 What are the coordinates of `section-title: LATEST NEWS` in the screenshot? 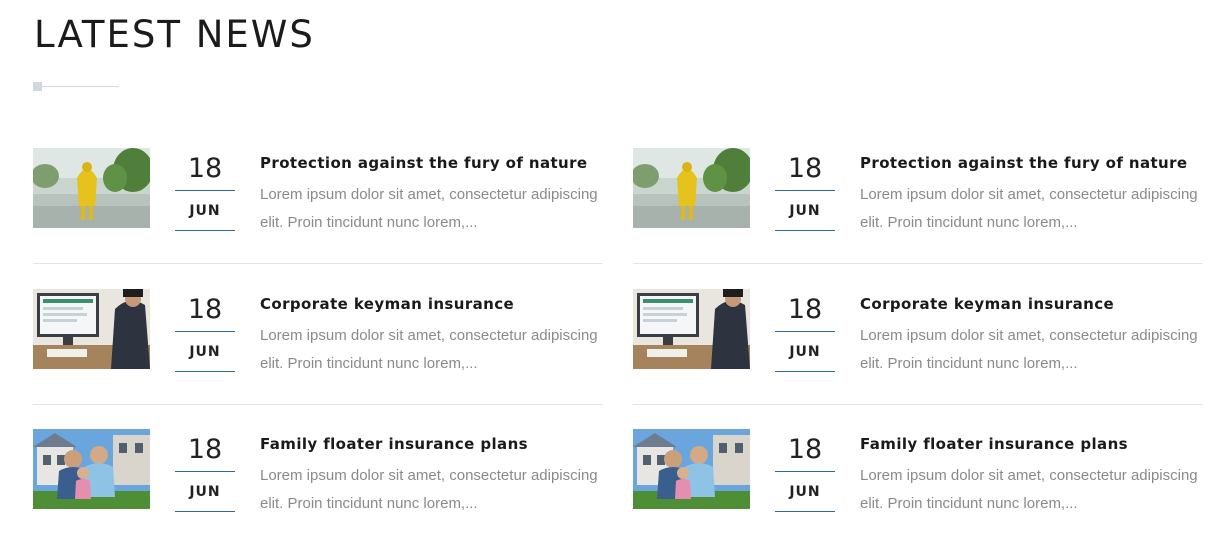 It's located at (174, 34).